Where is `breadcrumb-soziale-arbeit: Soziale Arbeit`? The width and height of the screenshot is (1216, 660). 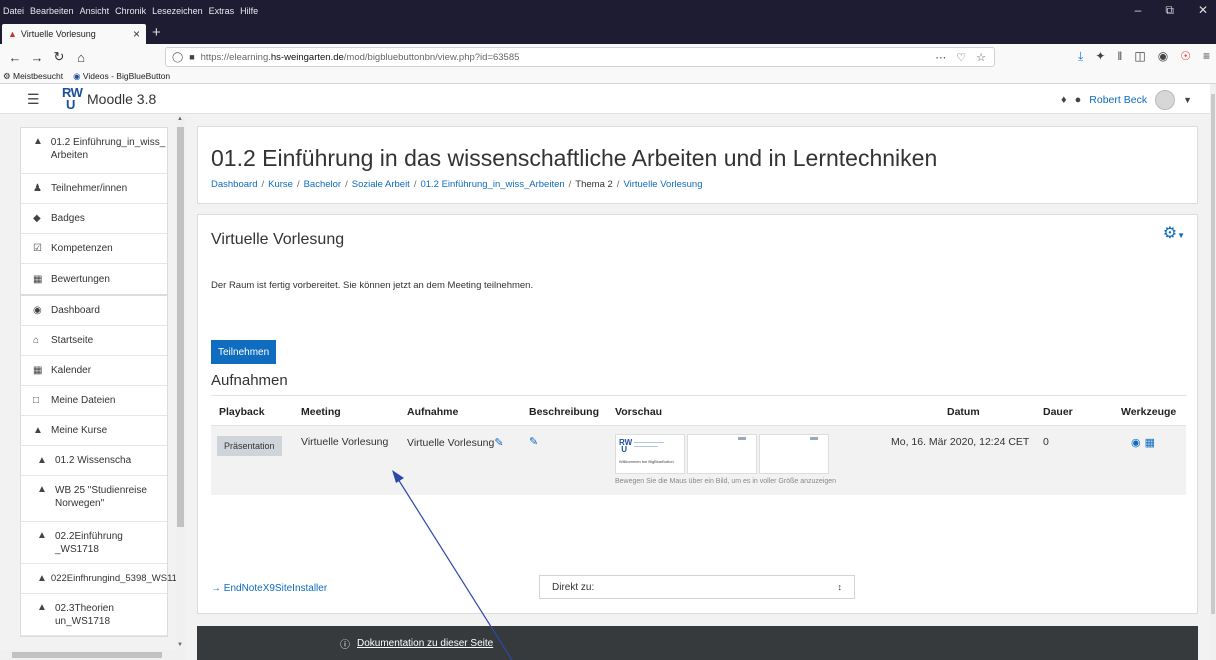
breadcrumb-soziale-arbeit: Soziale Arbeit is located at coordinates (381, 184).